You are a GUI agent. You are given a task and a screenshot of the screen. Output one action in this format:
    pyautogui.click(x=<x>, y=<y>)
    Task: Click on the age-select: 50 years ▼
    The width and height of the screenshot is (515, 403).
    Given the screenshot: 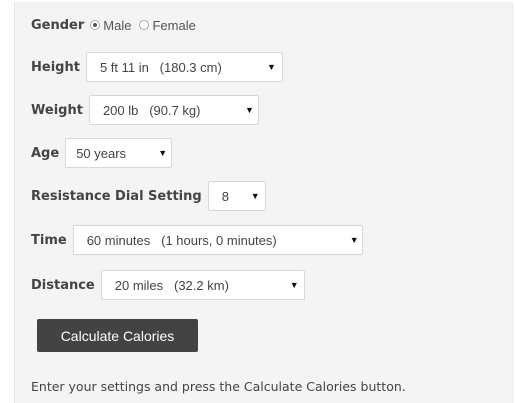 What is the action you would take?
    pyautogui.click(x=119, y=153)
    